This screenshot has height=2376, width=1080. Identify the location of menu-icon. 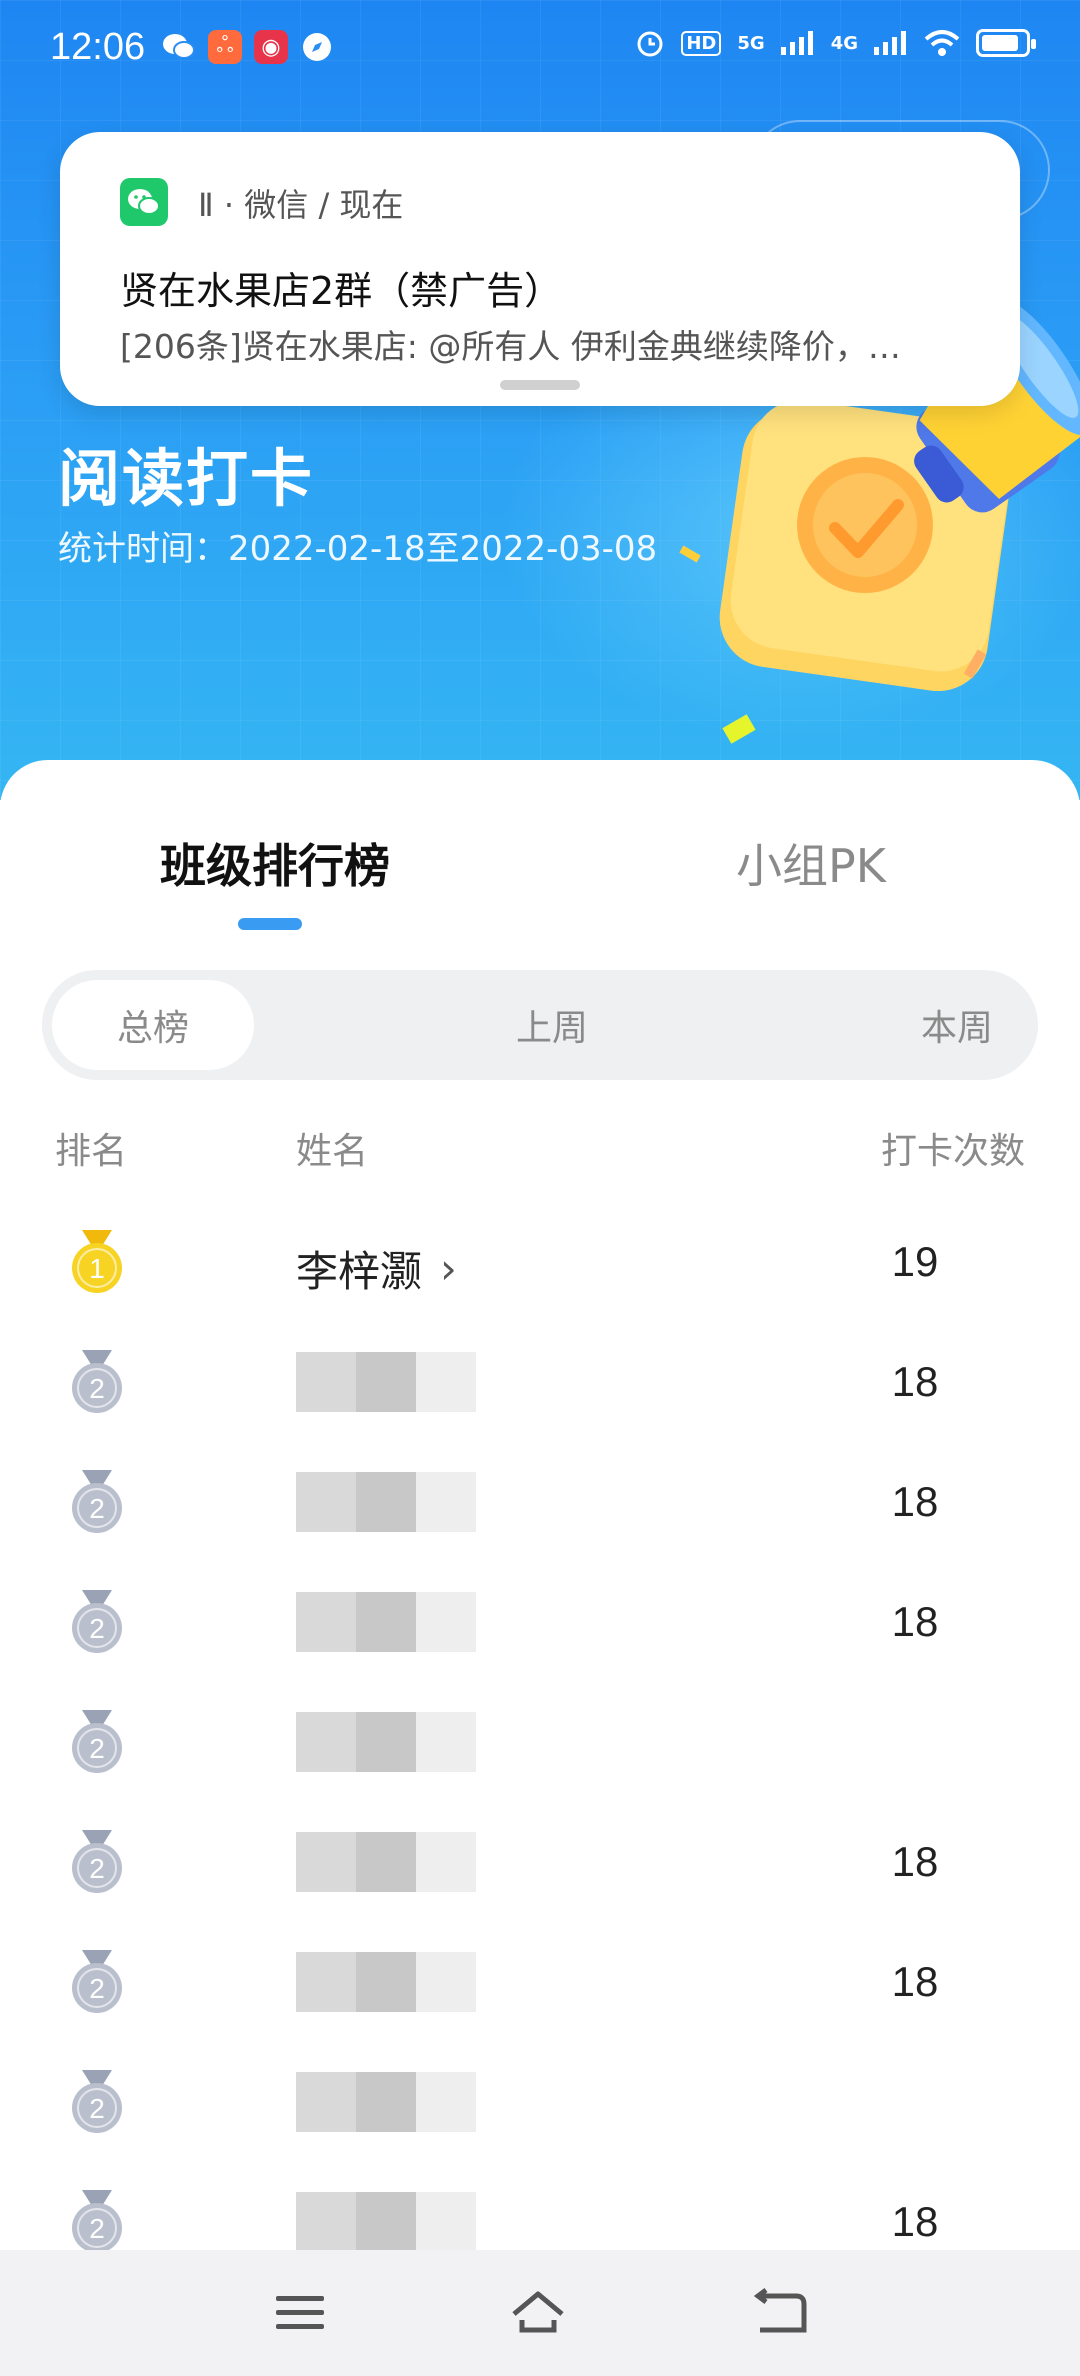
(300, 2313).